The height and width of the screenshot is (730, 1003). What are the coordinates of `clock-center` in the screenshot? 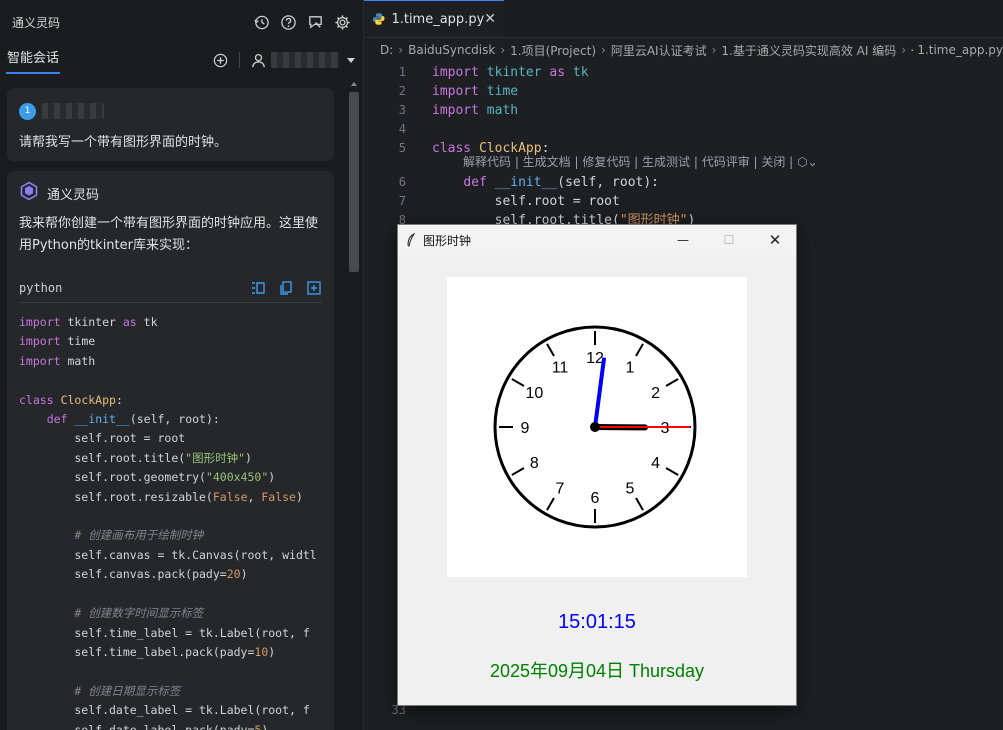 It's located at (595, 427).